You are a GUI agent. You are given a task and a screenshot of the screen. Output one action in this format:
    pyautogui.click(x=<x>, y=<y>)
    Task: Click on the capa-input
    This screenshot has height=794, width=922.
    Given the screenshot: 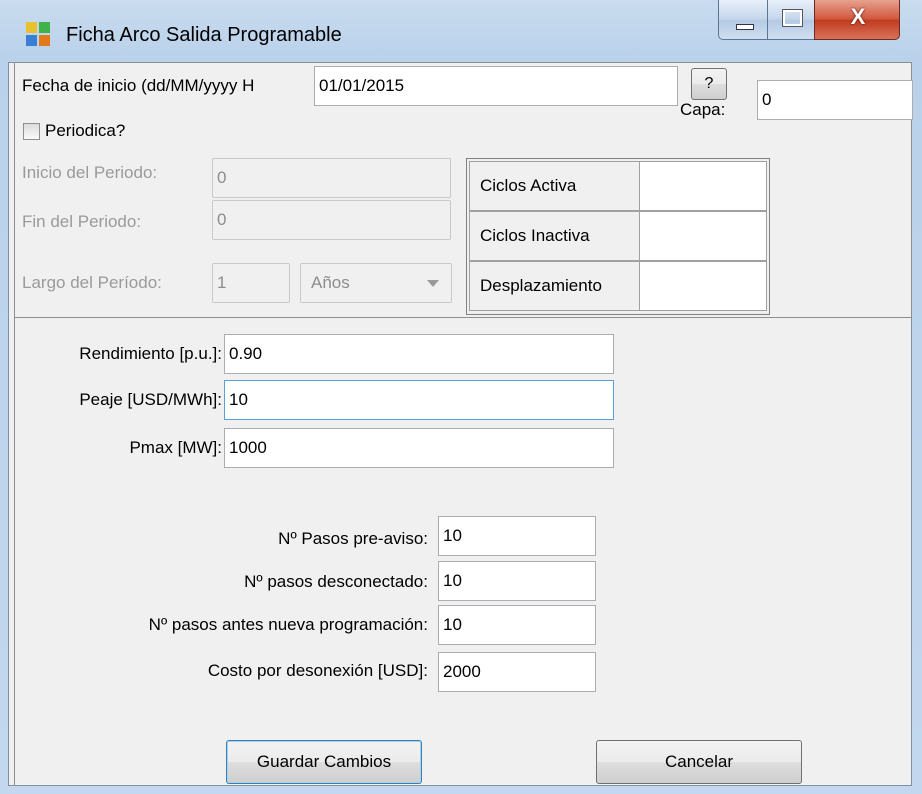 What is the action you would take?
    pyautogui.click(x=835, y=100)
    